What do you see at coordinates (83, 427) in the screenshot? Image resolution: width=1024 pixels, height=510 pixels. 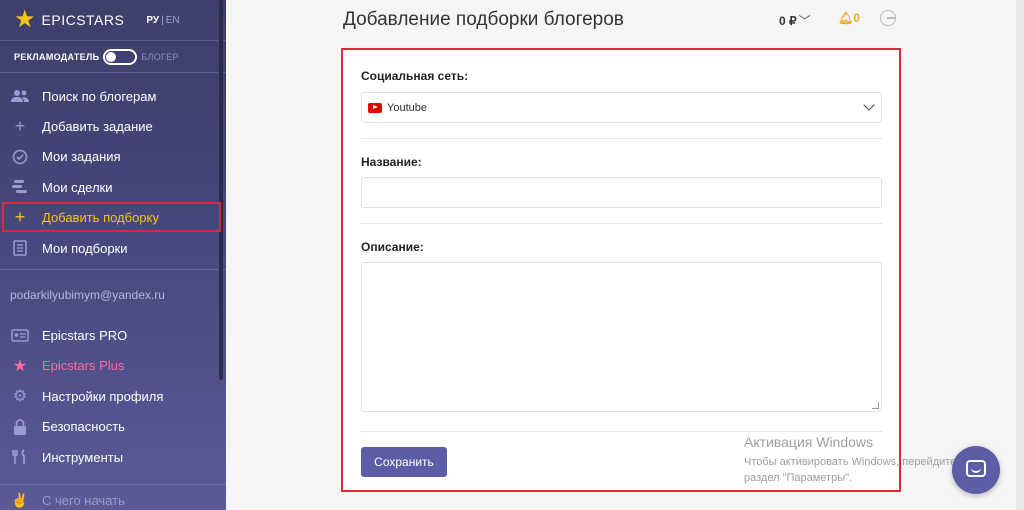 I see `sidebar-item-label: Безопасность` at bounding box center [83, 427].